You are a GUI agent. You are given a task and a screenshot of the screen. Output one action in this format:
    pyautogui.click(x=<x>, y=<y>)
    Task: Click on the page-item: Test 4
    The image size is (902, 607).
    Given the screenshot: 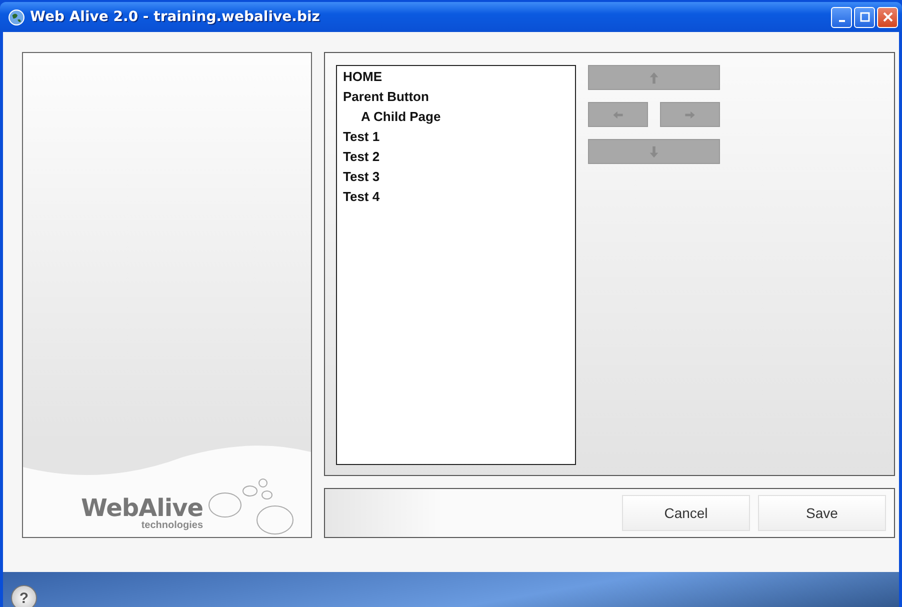 What is the action you would take?
    pyautogui.click(x=456, y=197)
    